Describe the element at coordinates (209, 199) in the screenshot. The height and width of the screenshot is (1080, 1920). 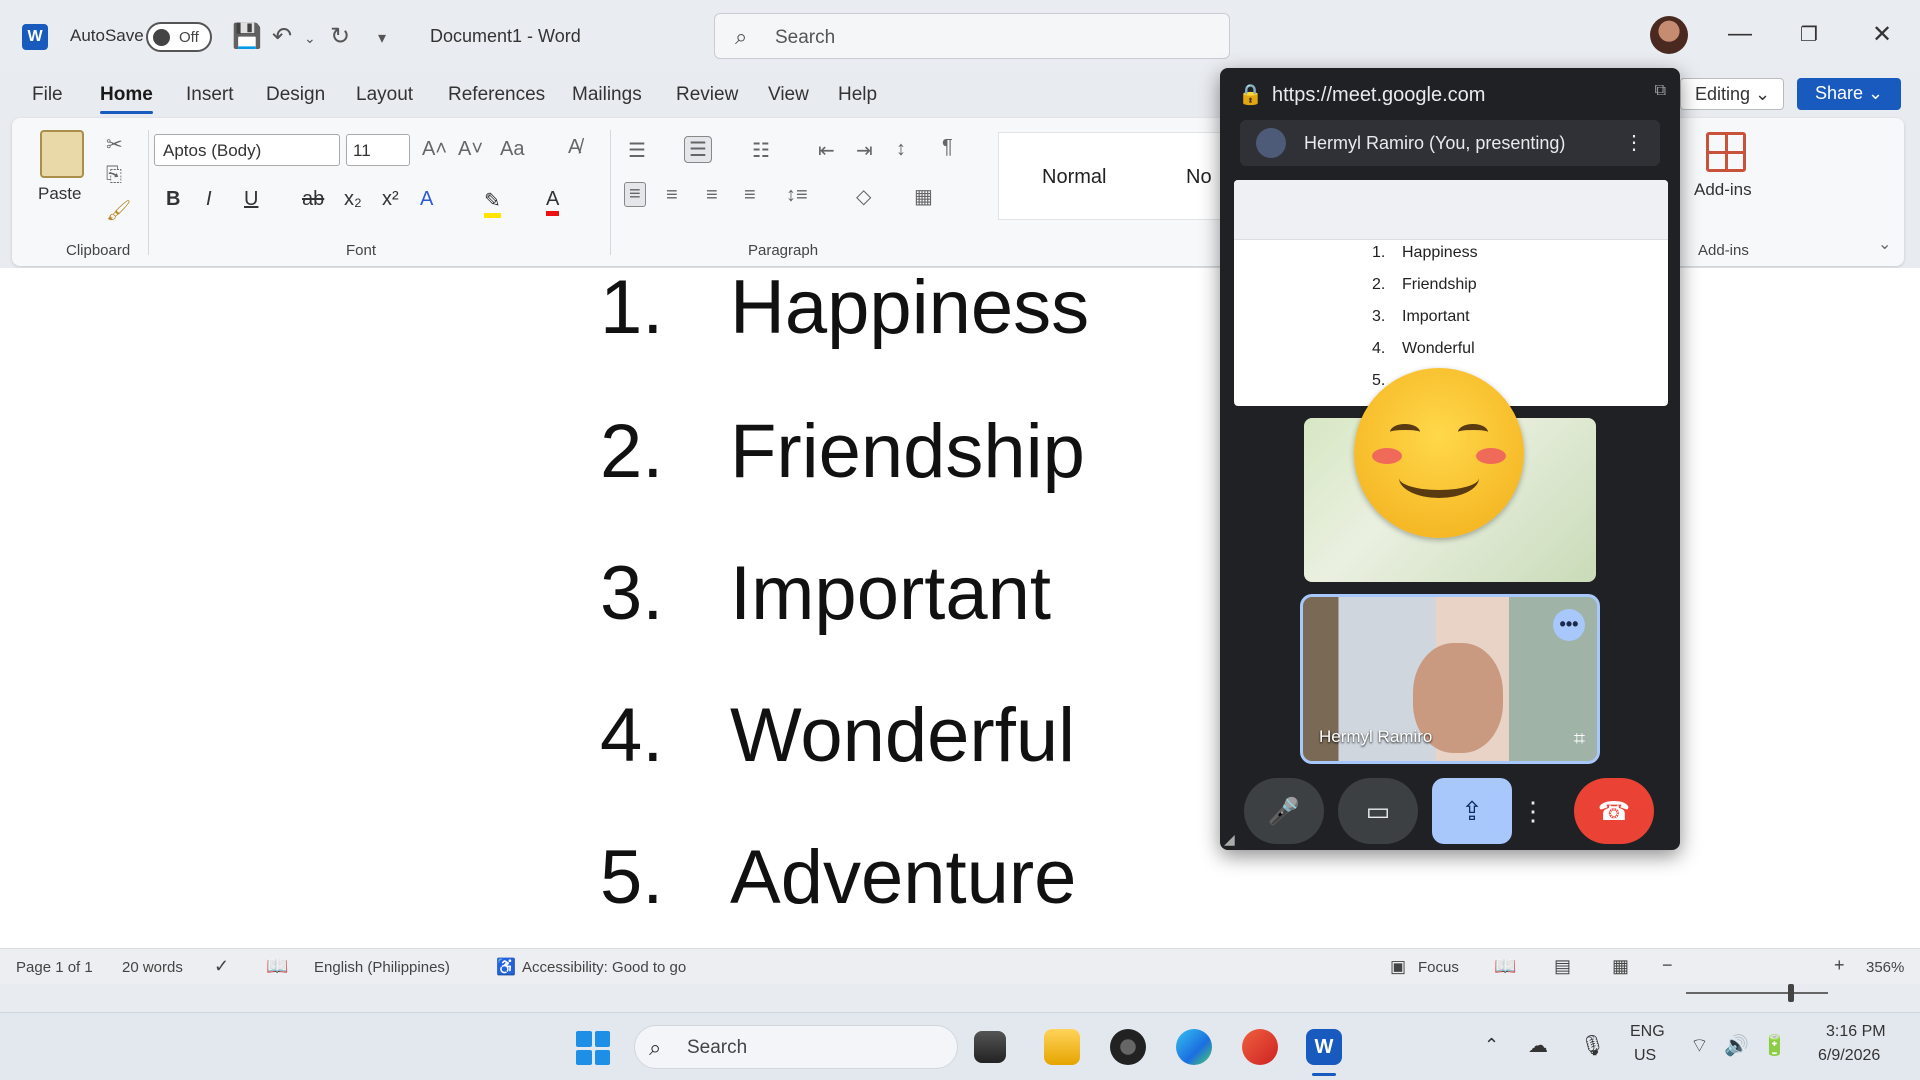
I see `italic-icon: I` at that location.